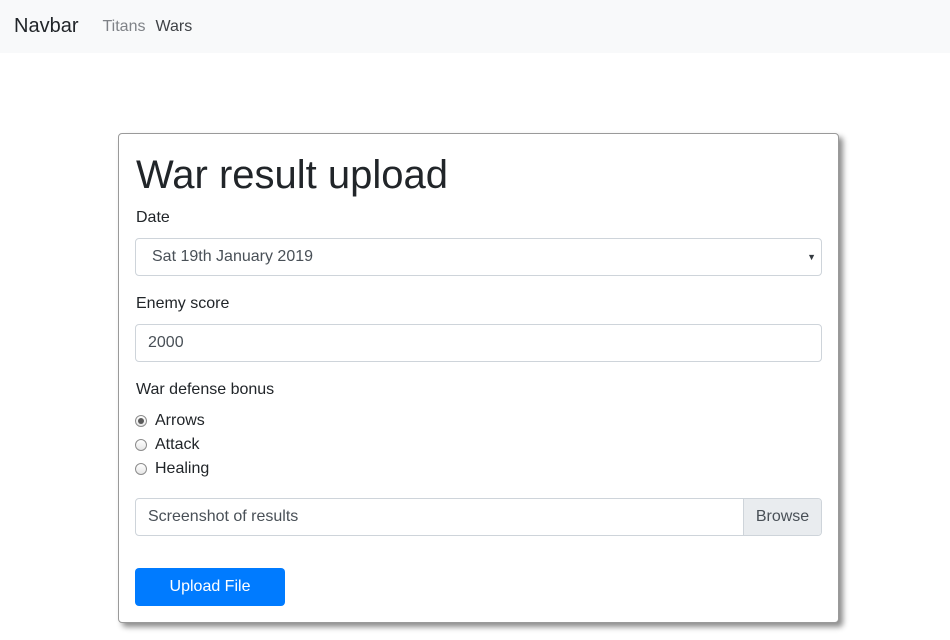 Image resolution: width=950 pixels, height=640 pixels. What do you see at coordinates (782, 517) in the screenshot?
I see `browse-button: Browse` at bounding box center [782, 517].